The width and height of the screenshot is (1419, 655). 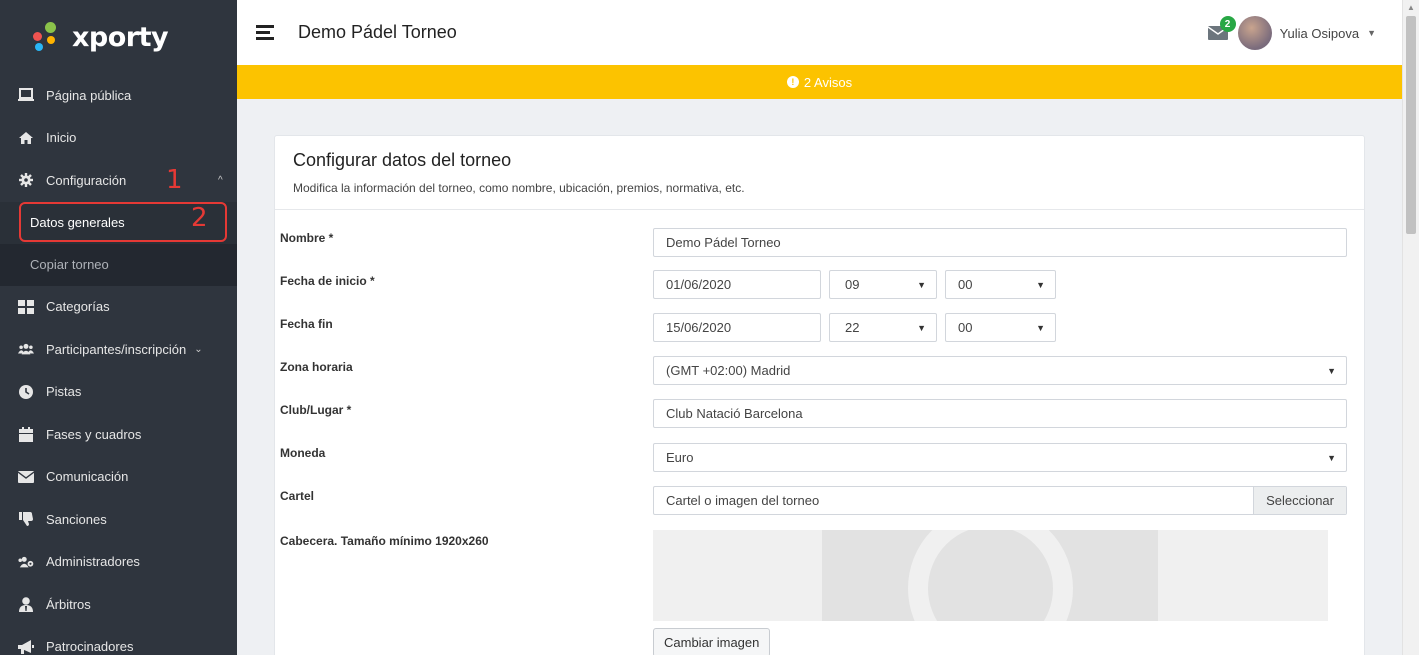 What do you see at coordinates (965, 284) in the screenshot?
I see `start-minute-value: 00` at bounding box center [965, 284].